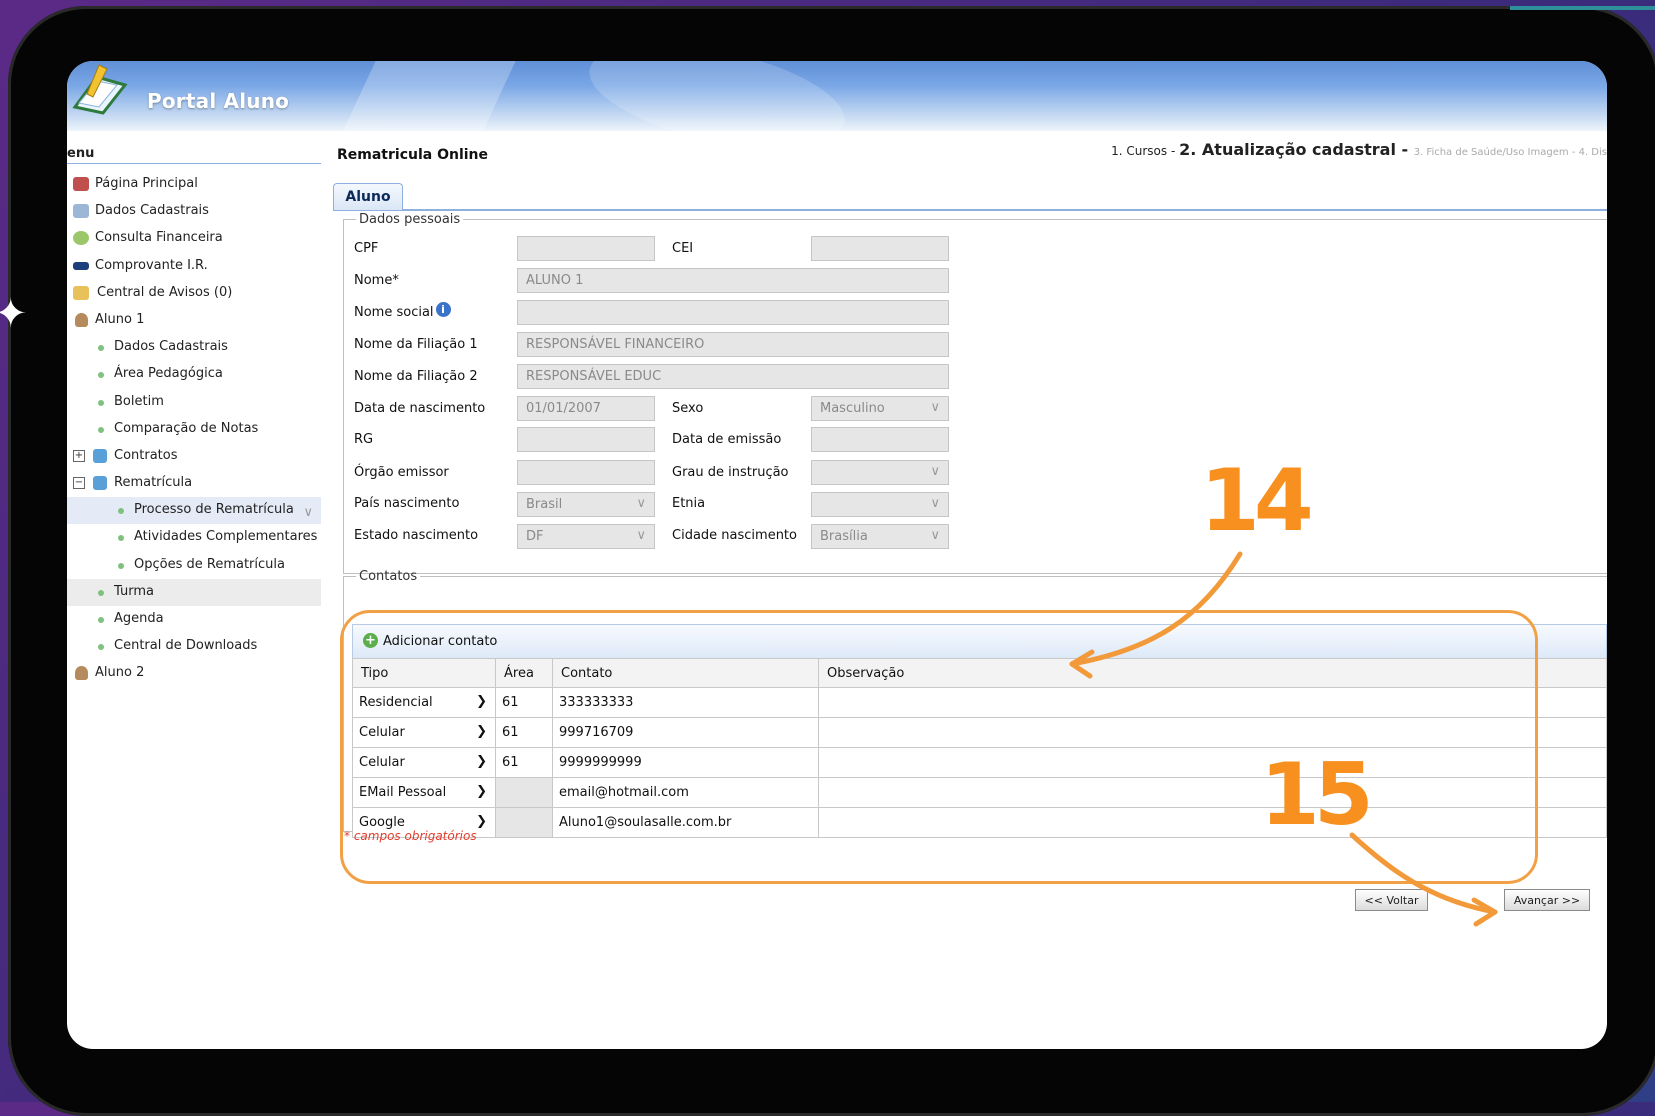  What do you see at coordinates (413, 155) in the screenshot?
I see `page-title: Rematricula Online` at bounding box center [413, 155].